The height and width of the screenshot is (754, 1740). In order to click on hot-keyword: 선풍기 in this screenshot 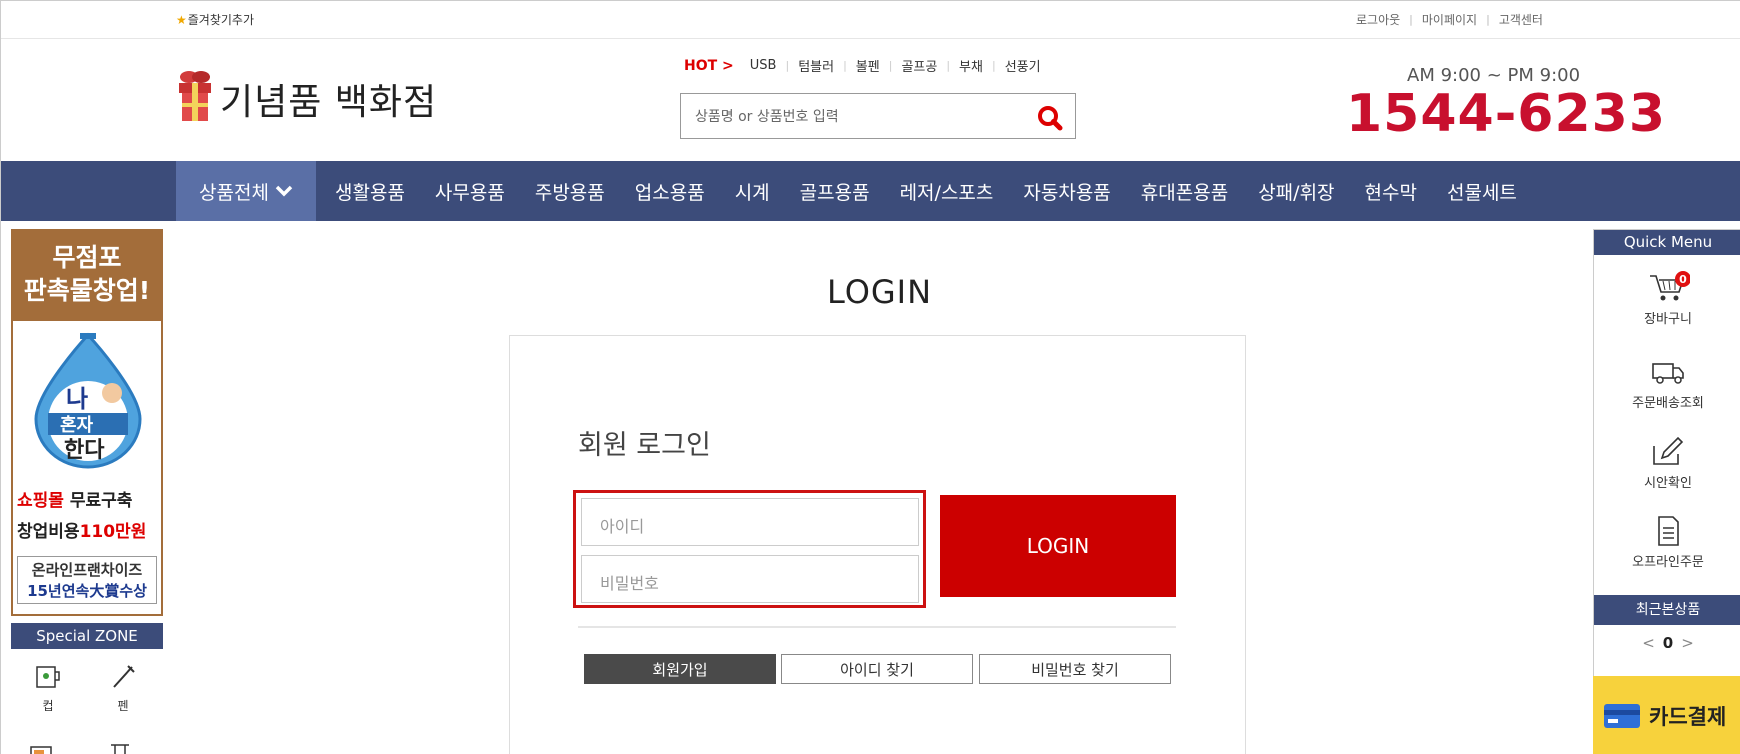, I will do `click(1023, 65)`.